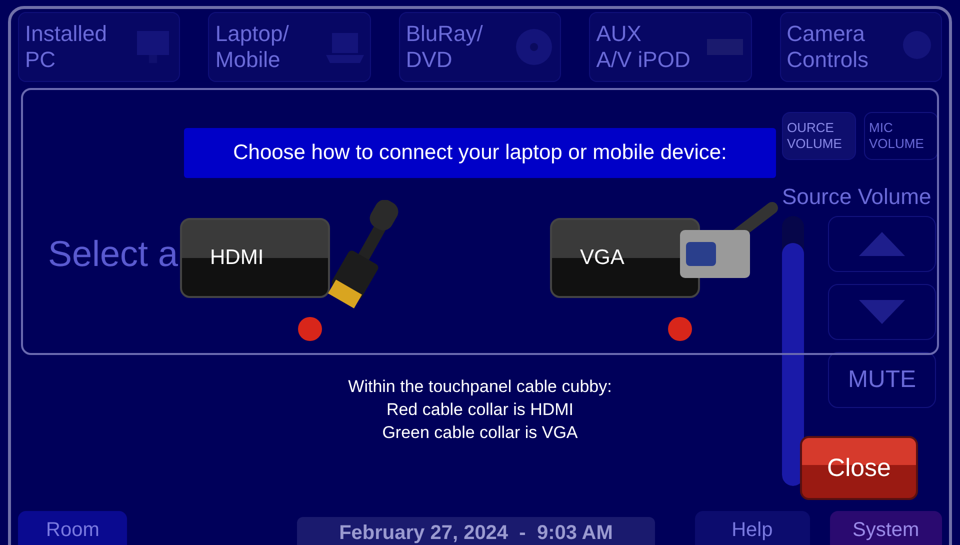  Describe the element at coordinates (901, 136) in the screenshot. I see `volume-tab: MIC VOLUME` at that location.